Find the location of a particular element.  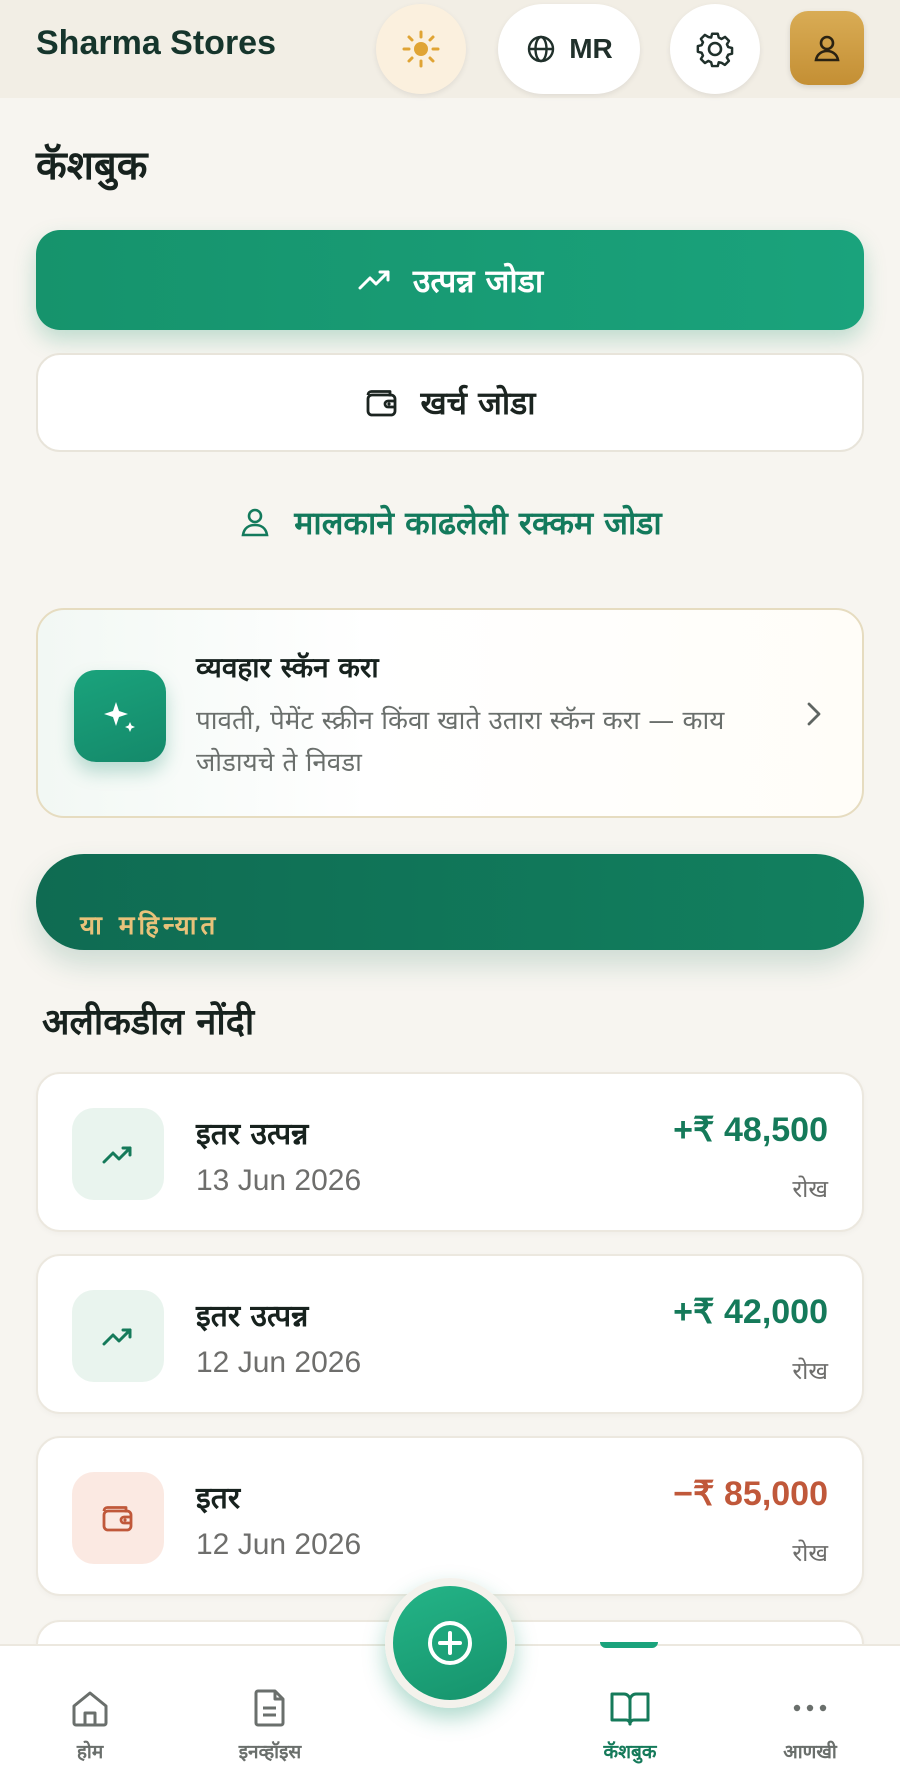

add-owner-withdrawal-label: मालकाने काढलेली रक्कम जोडा is located at coordinates (478, 522).